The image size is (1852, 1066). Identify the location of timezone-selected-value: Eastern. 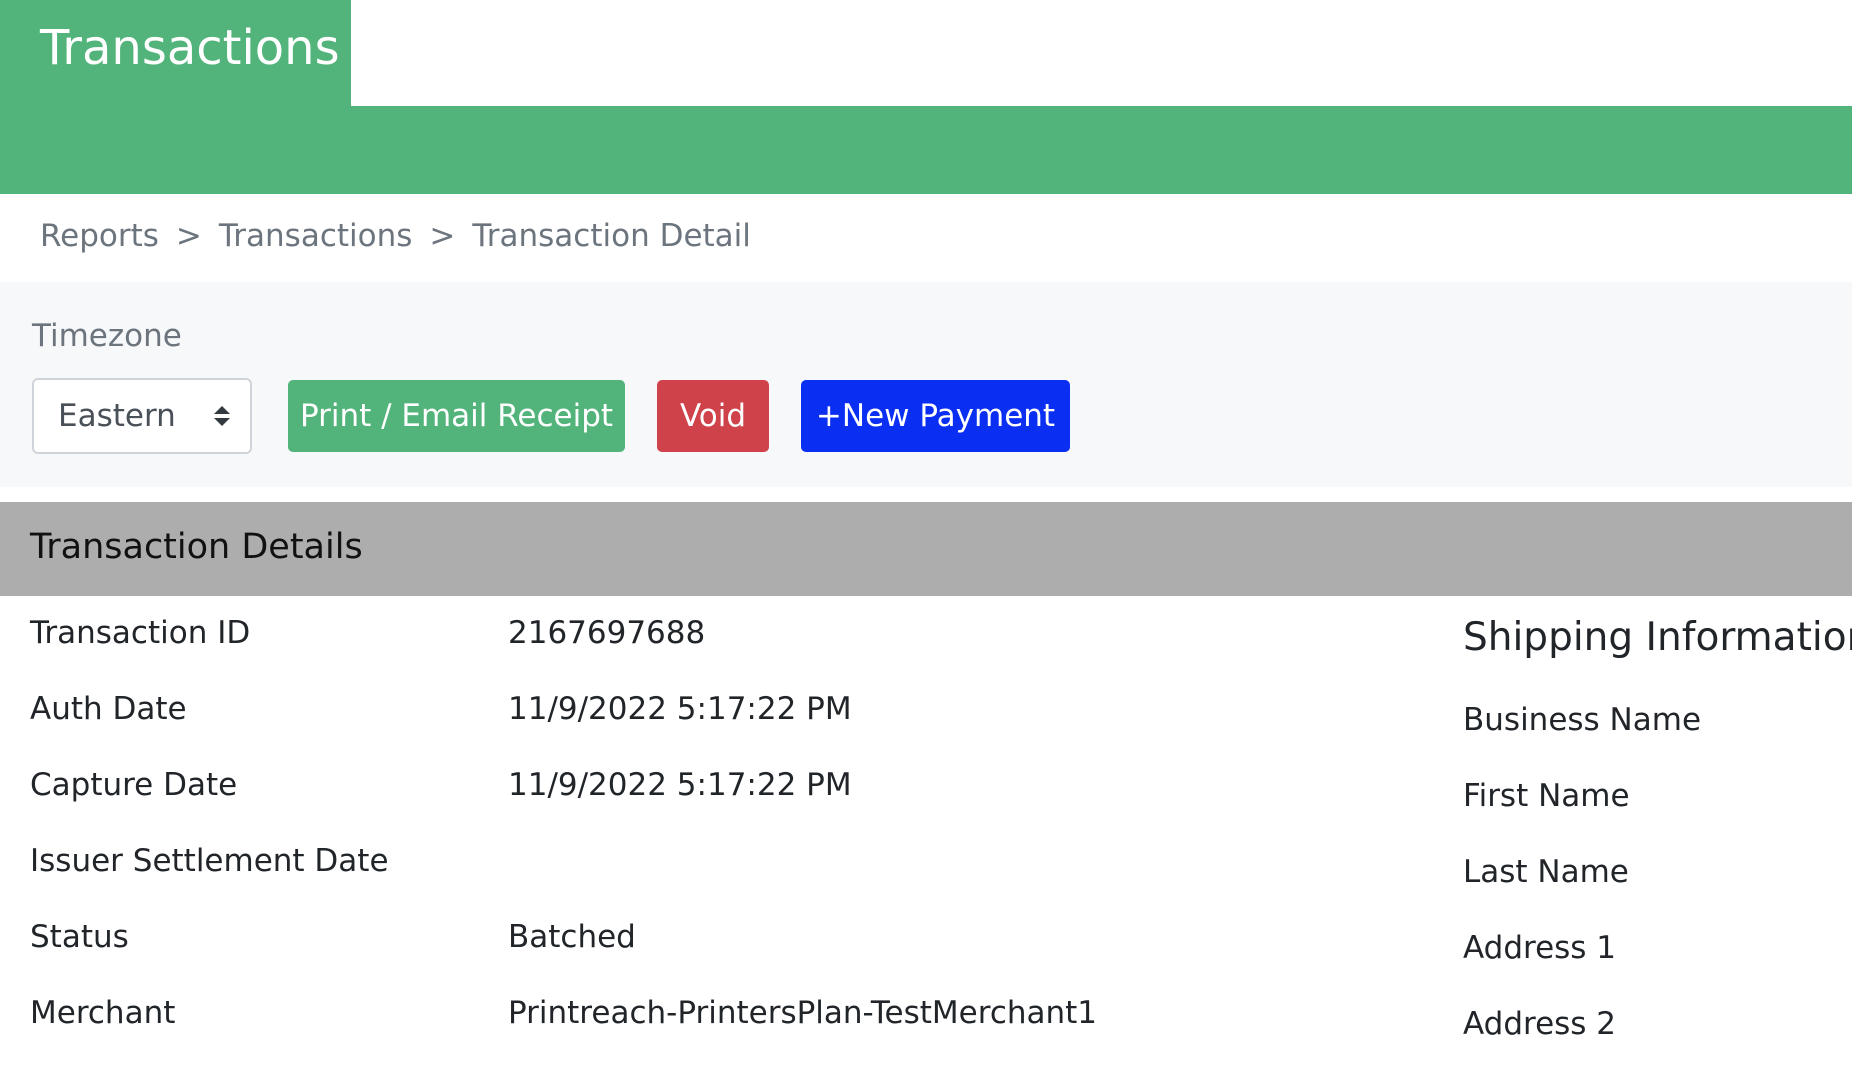
(117, 416).